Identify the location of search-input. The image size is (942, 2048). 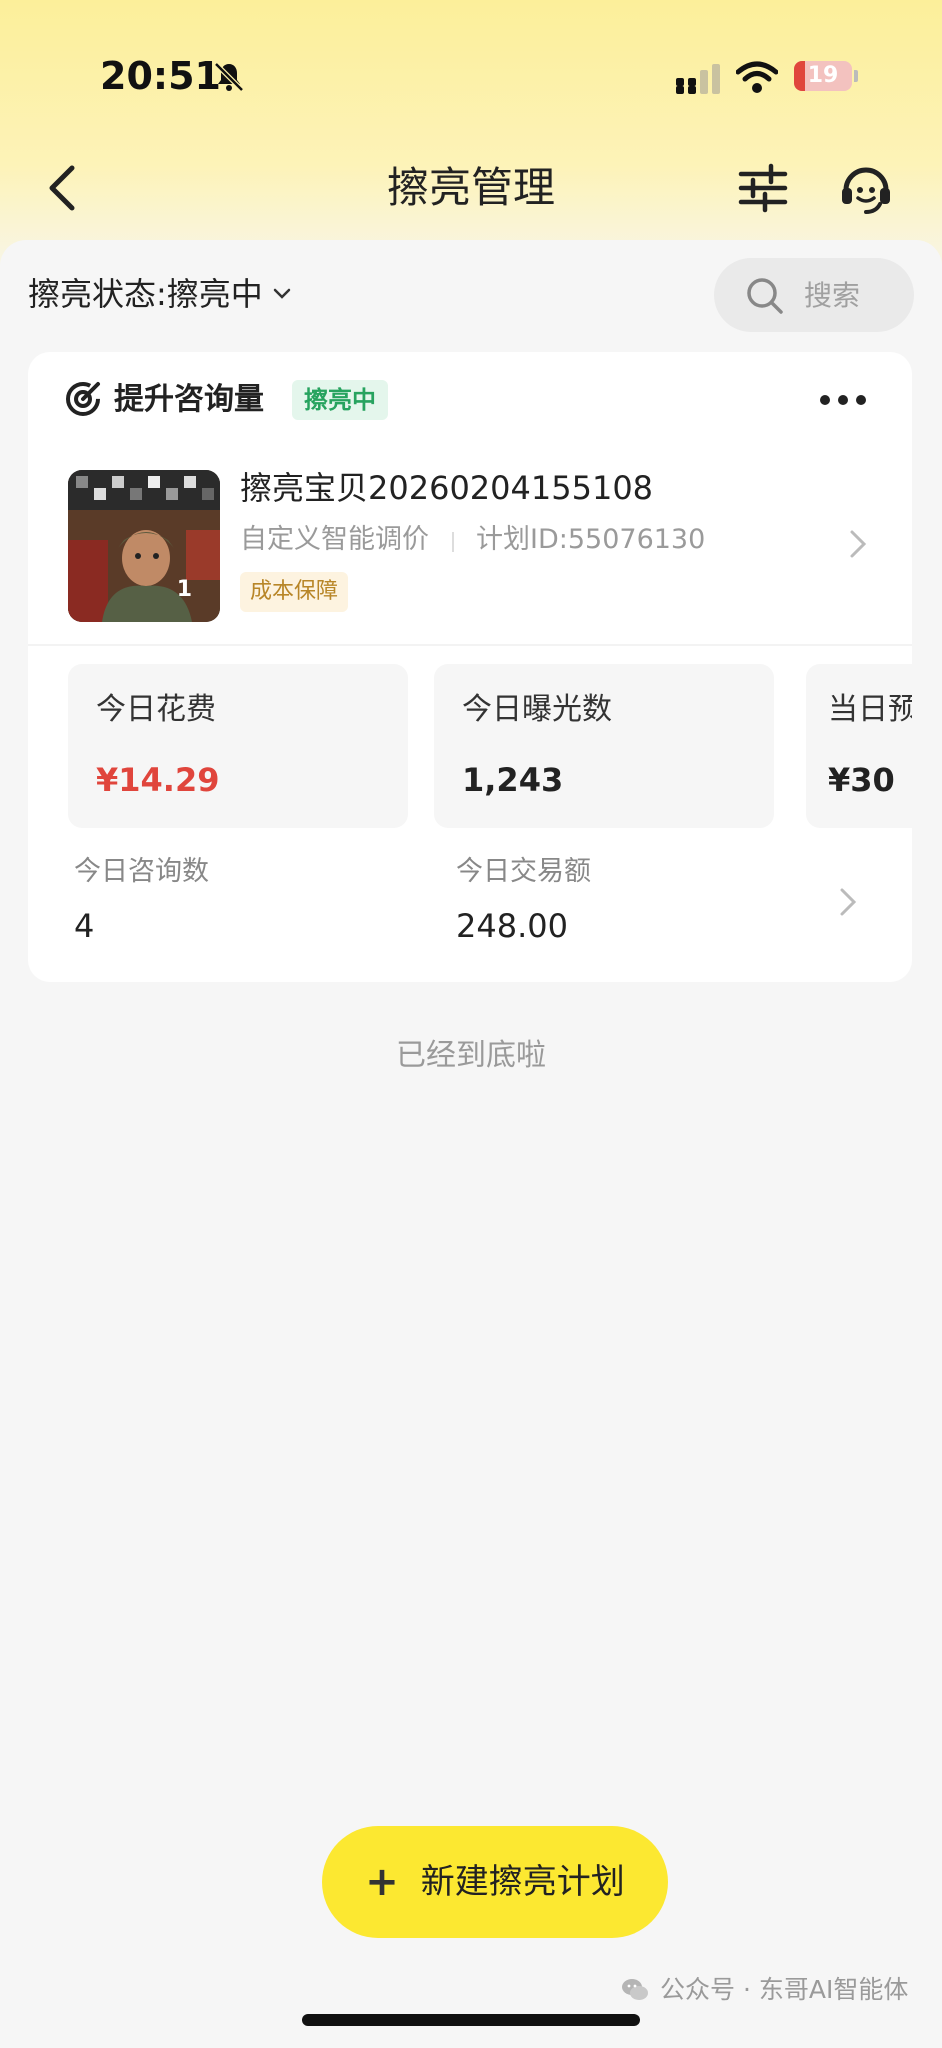
(854, 295).